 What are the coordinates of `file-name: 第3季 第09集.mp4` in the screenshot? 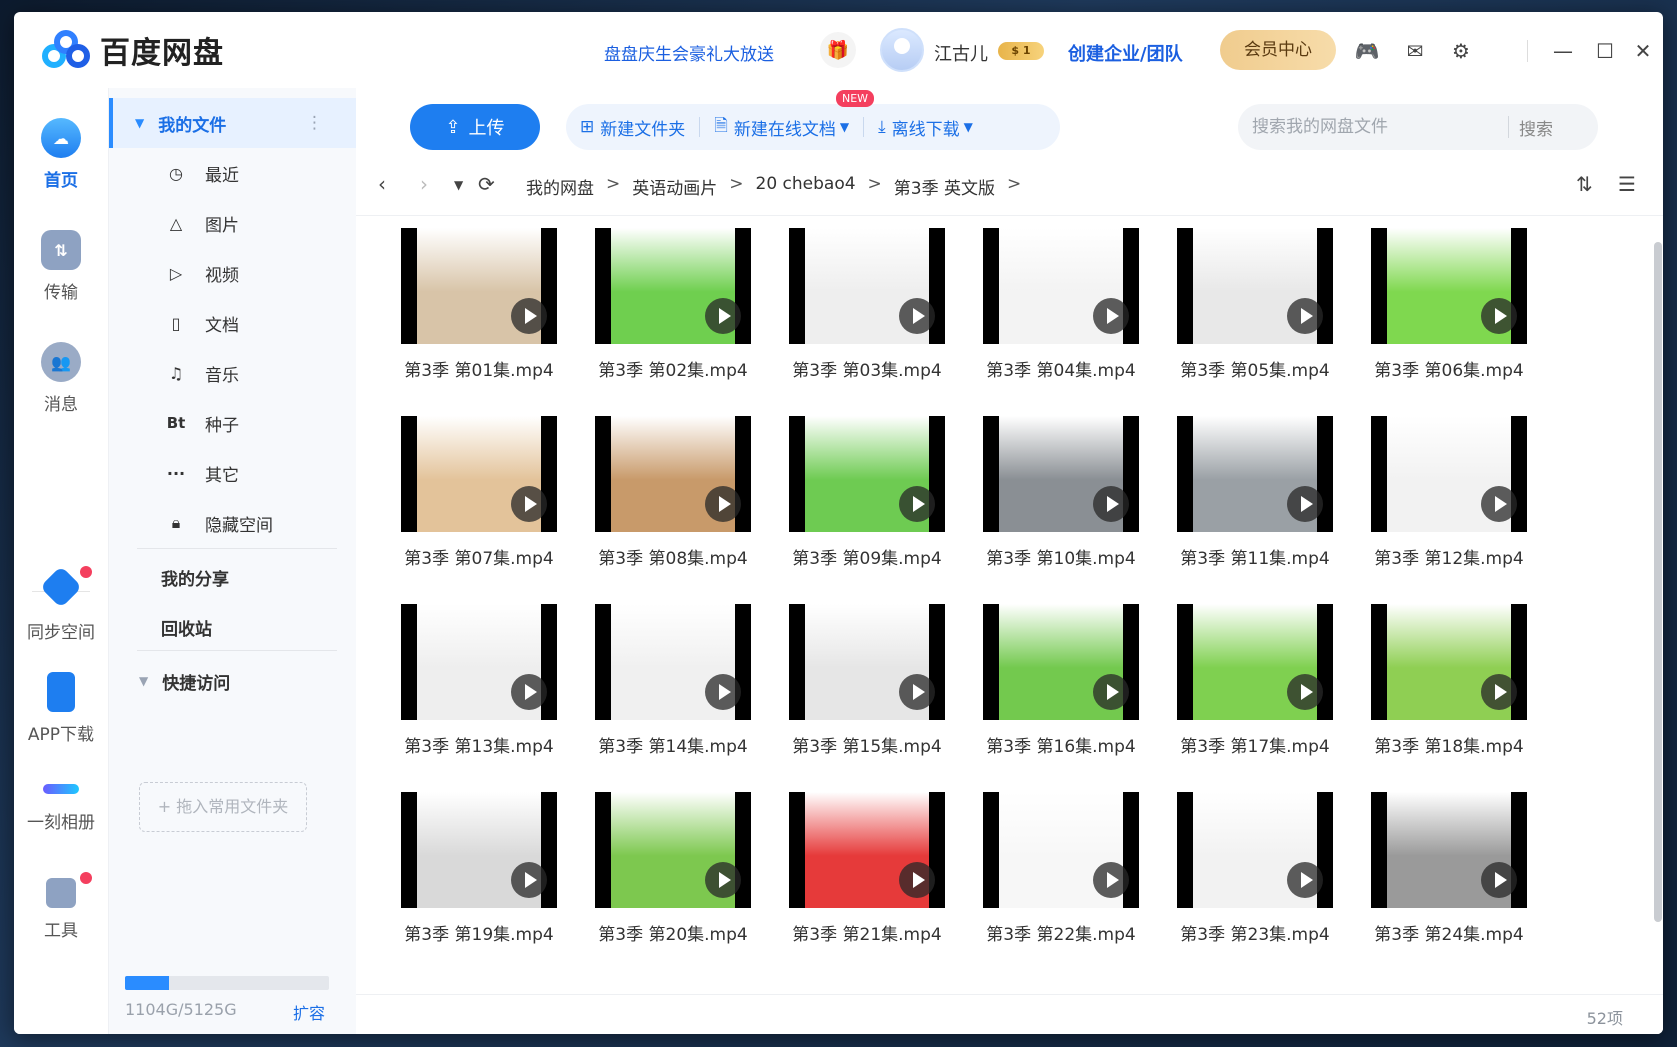 It's located at (867, 556).